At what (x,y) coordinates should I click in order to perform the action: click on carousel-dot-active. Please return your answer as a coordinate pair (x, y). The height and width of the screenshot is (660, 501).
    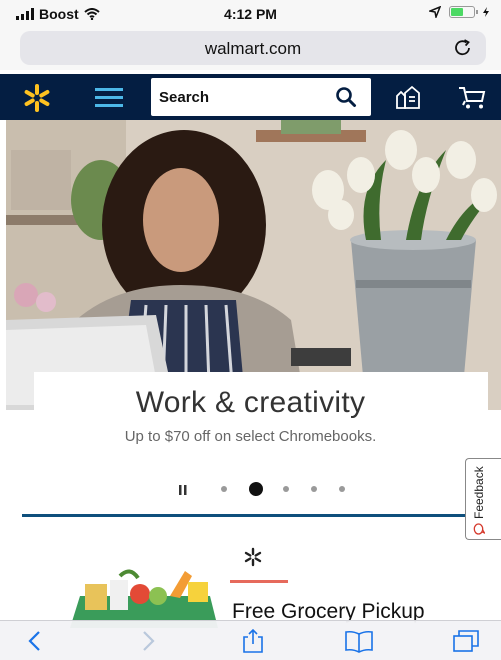
    Looking at the image, I should click on (256, 489).